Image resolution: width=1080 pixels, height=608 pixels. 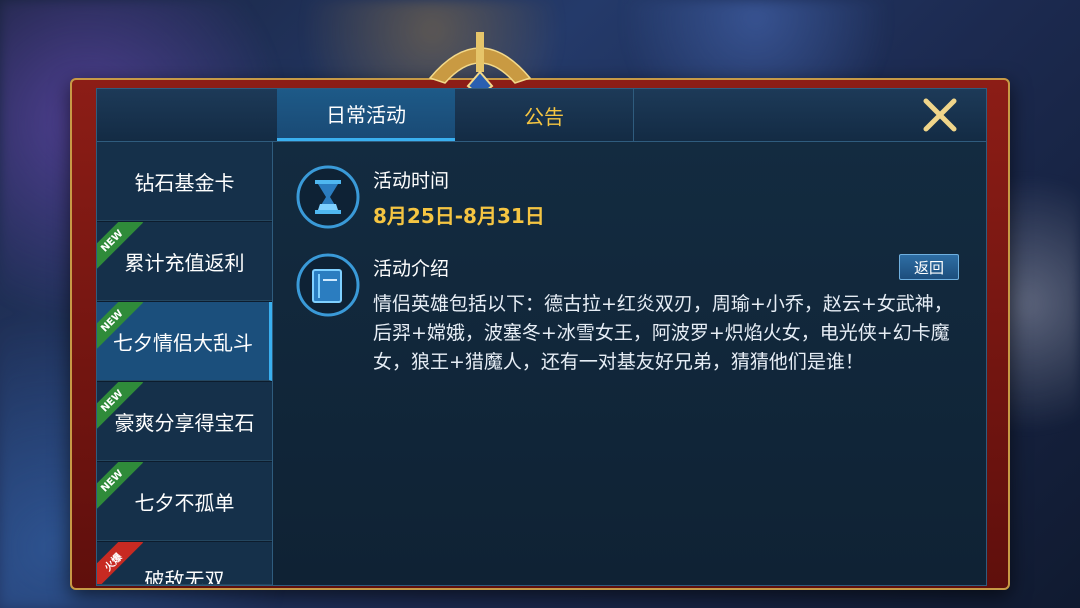 I want to click on activity-time-label: 活动时间, so click(x=411, y=181).